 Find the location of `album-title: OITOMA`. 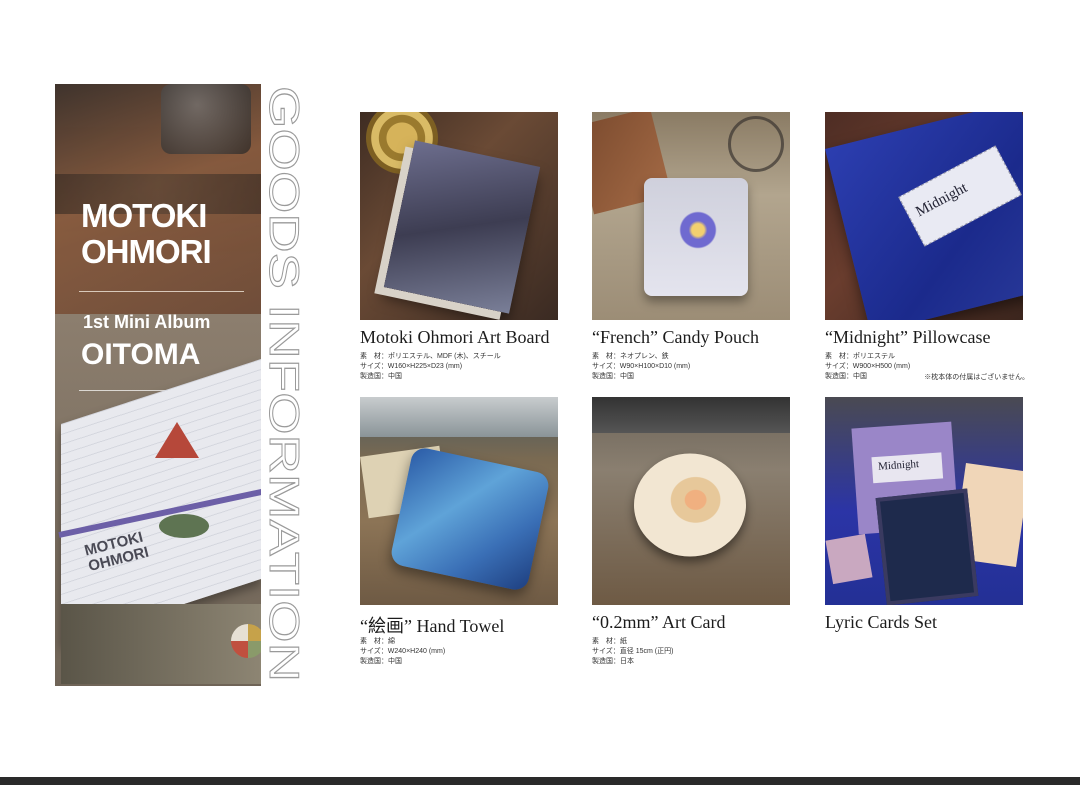

album-title: OITOMA is located at coordinates (141, 354).